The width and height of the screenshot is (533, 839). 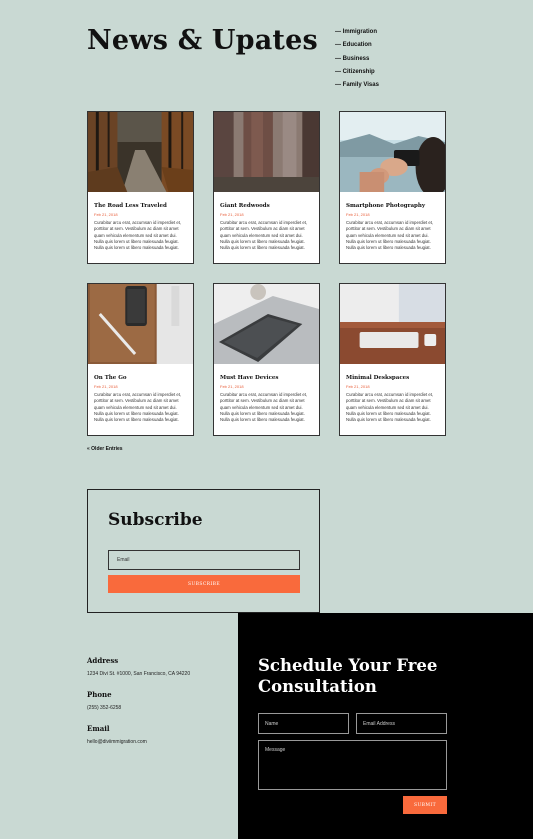 What do you see at coordinates (140, 324) in the screenshot?
I see `phone-notebook-photo-image` at bounding box center [140, 324].